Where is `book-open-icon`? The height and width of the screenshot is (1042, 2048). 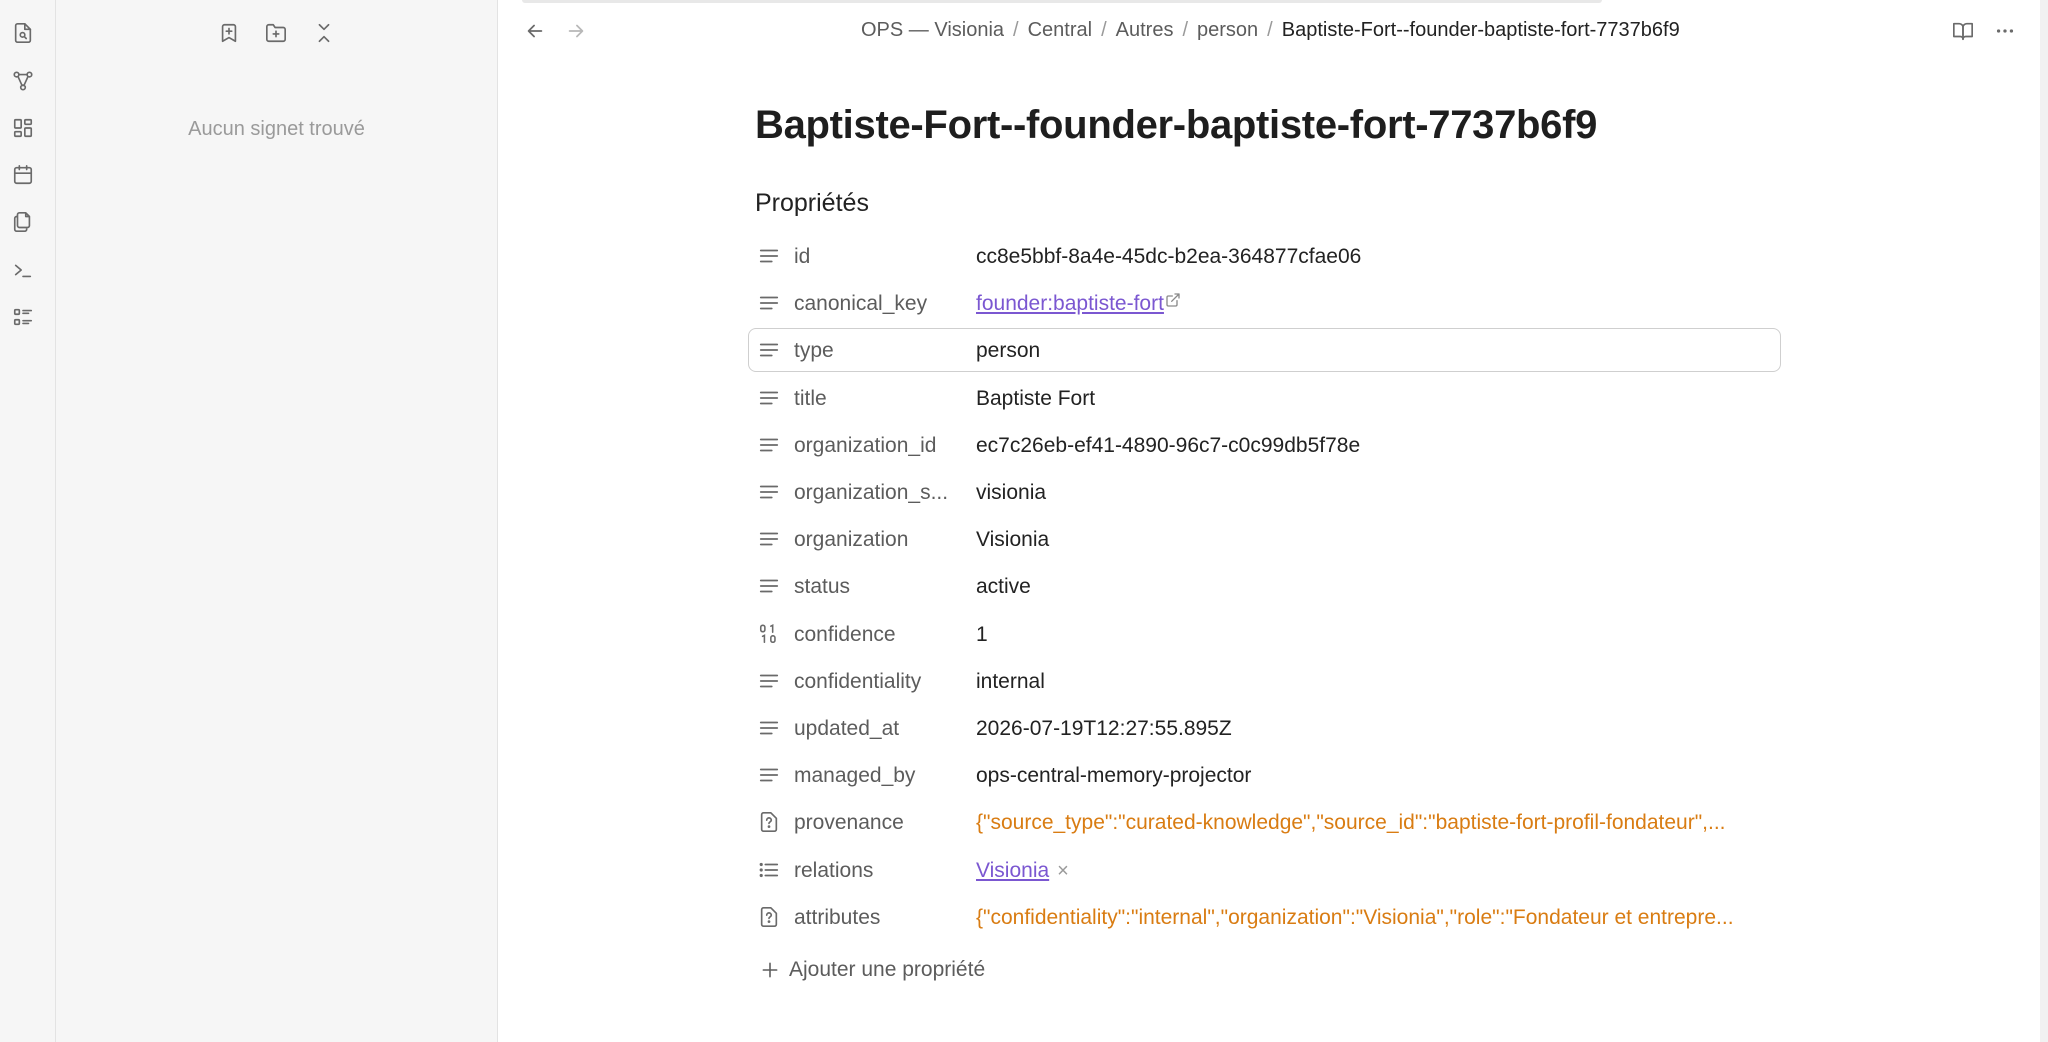 book-open-icon is located at coordinates (1963, 31).